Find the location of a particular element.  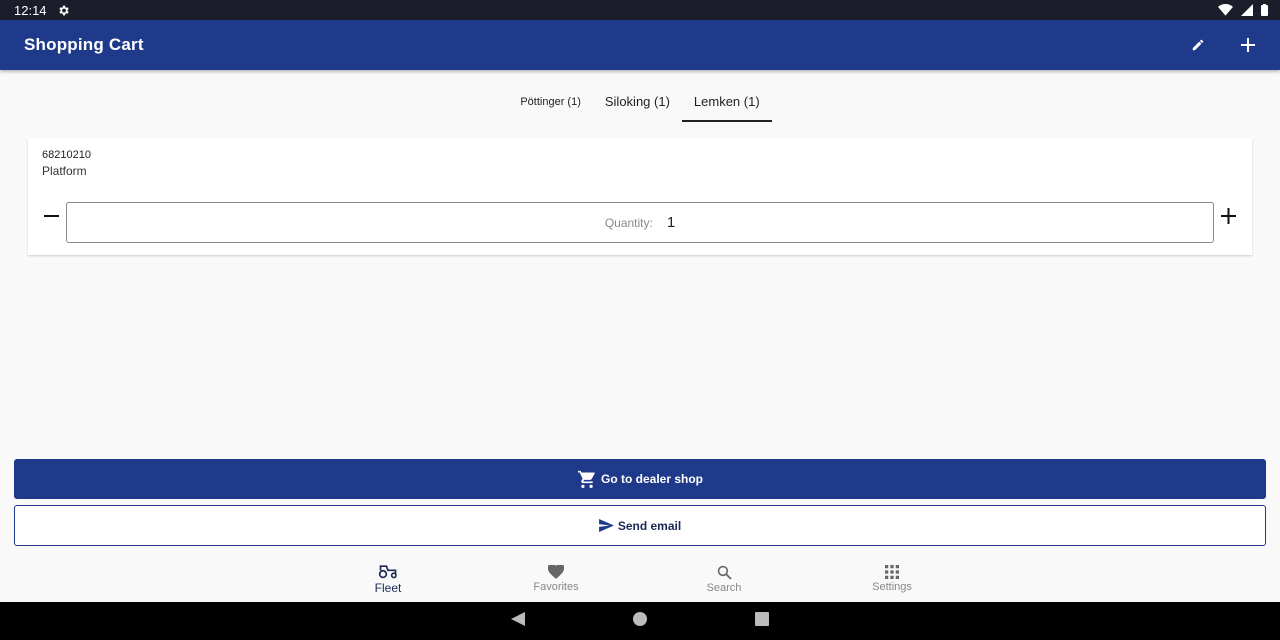

go-to-dealer-shop-button: Go to dealer shop is located at coordinates (640, 479).